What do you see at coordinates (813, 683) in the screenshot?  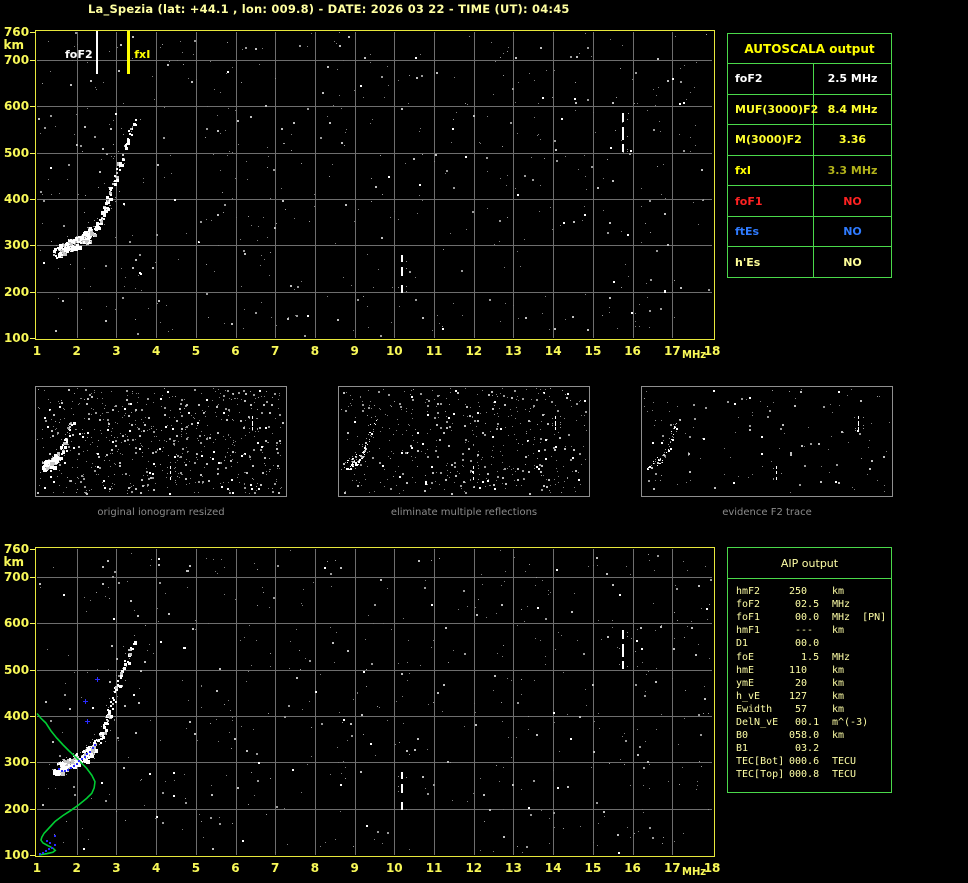 I see `aip-row: ymE 20 km` at bounding box center [813, 683].